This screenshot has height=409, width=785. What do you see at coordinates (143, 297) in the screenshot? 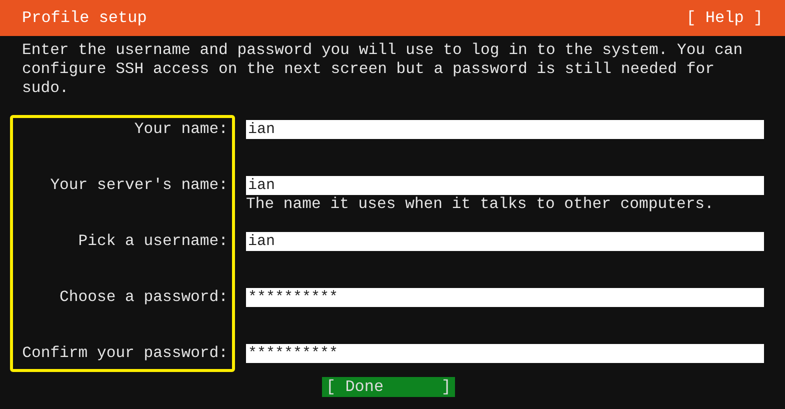
I see `field-label: Choose a password:` at bounding box center [143, 297].